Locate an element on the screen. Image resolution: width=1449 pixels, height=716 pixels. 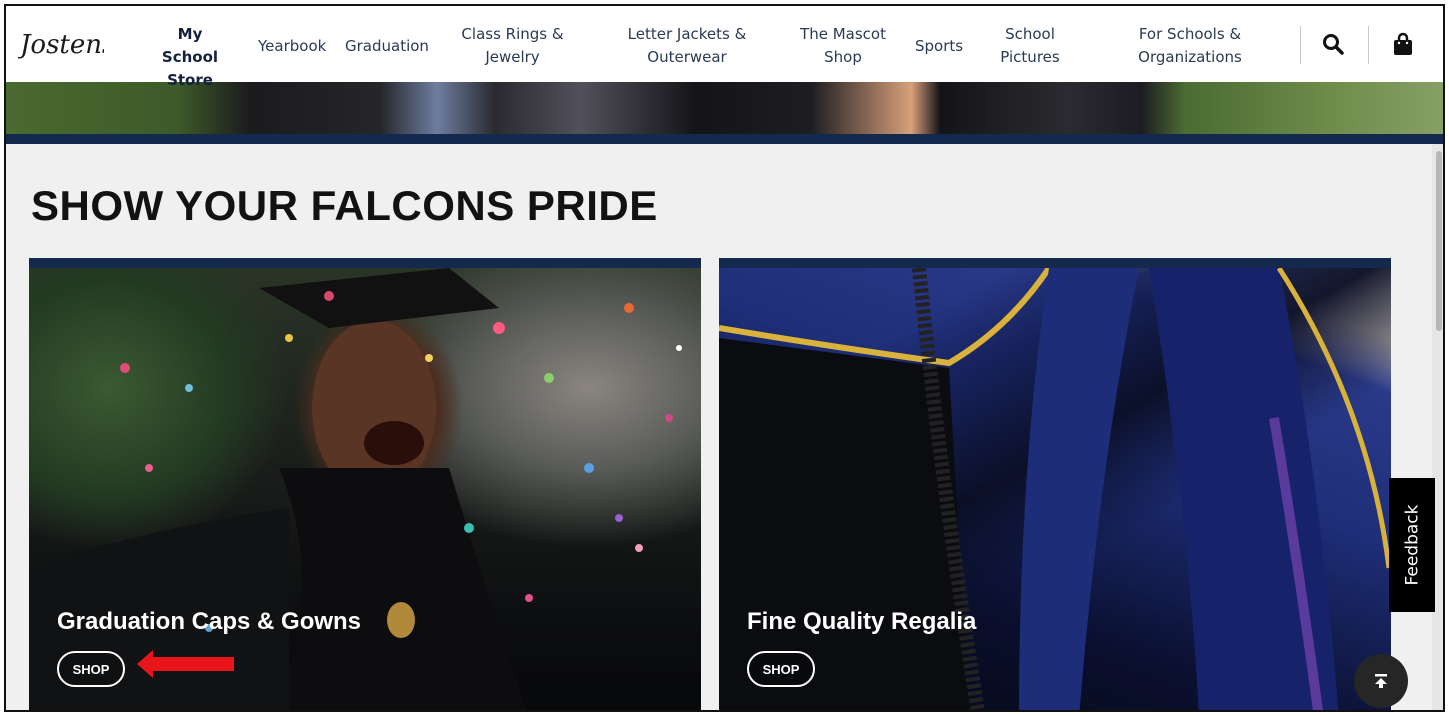
arrow-to-top-icon is located at coordinates (1381, 681).